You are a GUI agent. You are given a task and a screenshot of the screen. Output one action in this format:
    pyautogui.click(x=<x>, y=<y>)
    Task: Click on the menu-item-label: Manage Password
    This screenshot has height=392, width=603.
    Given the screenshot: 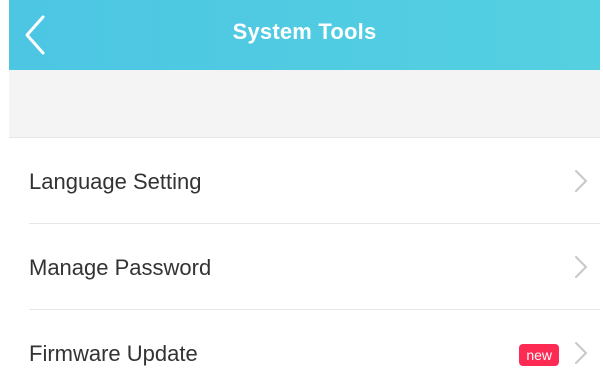 What is the action you would take?
    pyautogui.click(x=120, y=267)
    